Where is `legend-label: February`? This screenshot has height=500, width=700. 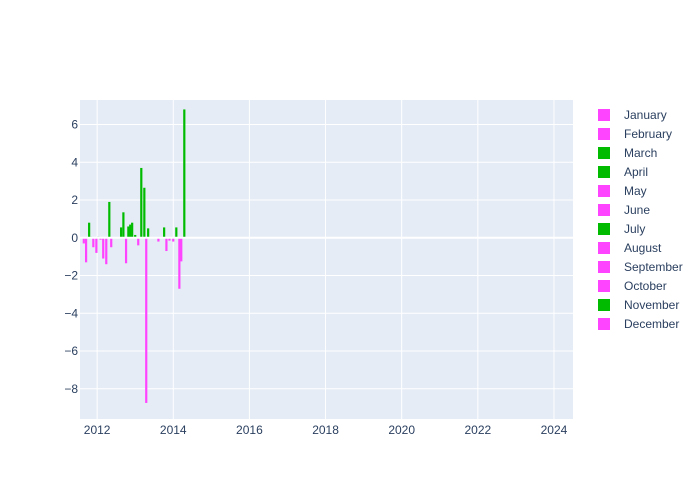 legend-label: February is located at coordinates (648, 134).